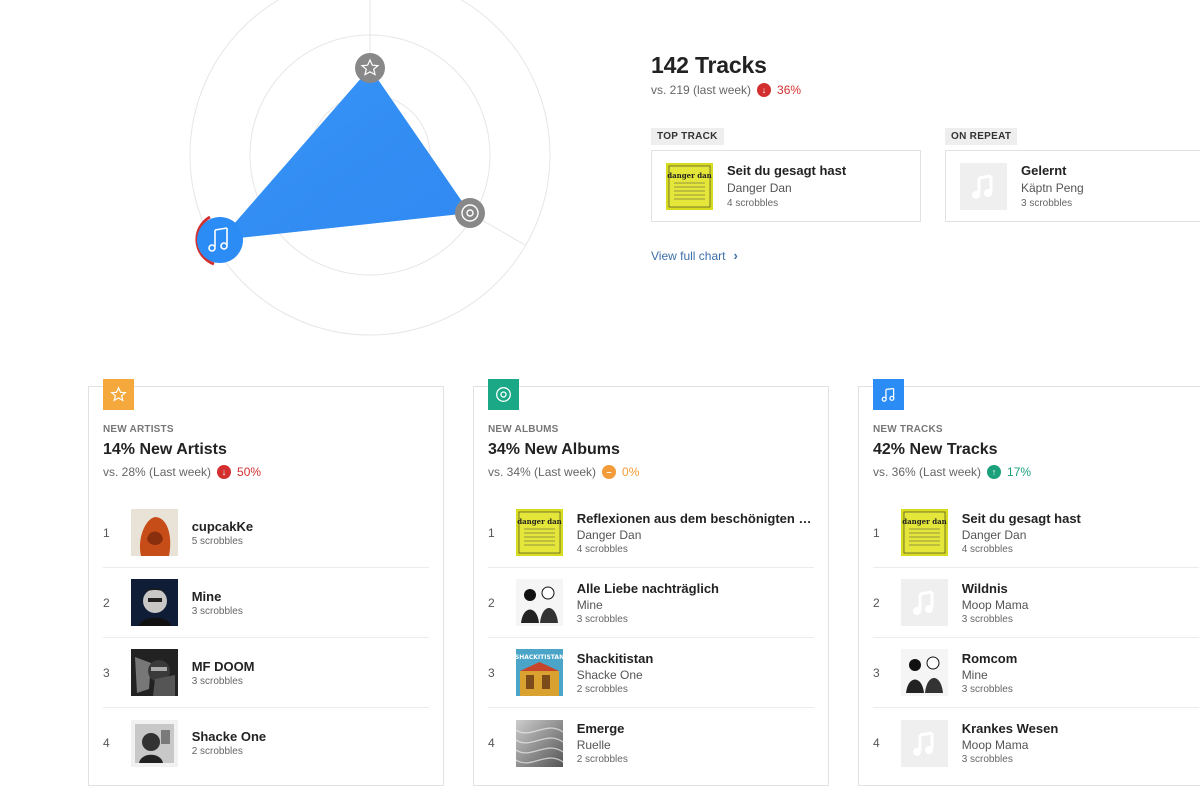 Image resolution: width=1200 pixels, height=791 pixels. I want to click on scrobble-count: 5 scrobbles, so click(217, 541).